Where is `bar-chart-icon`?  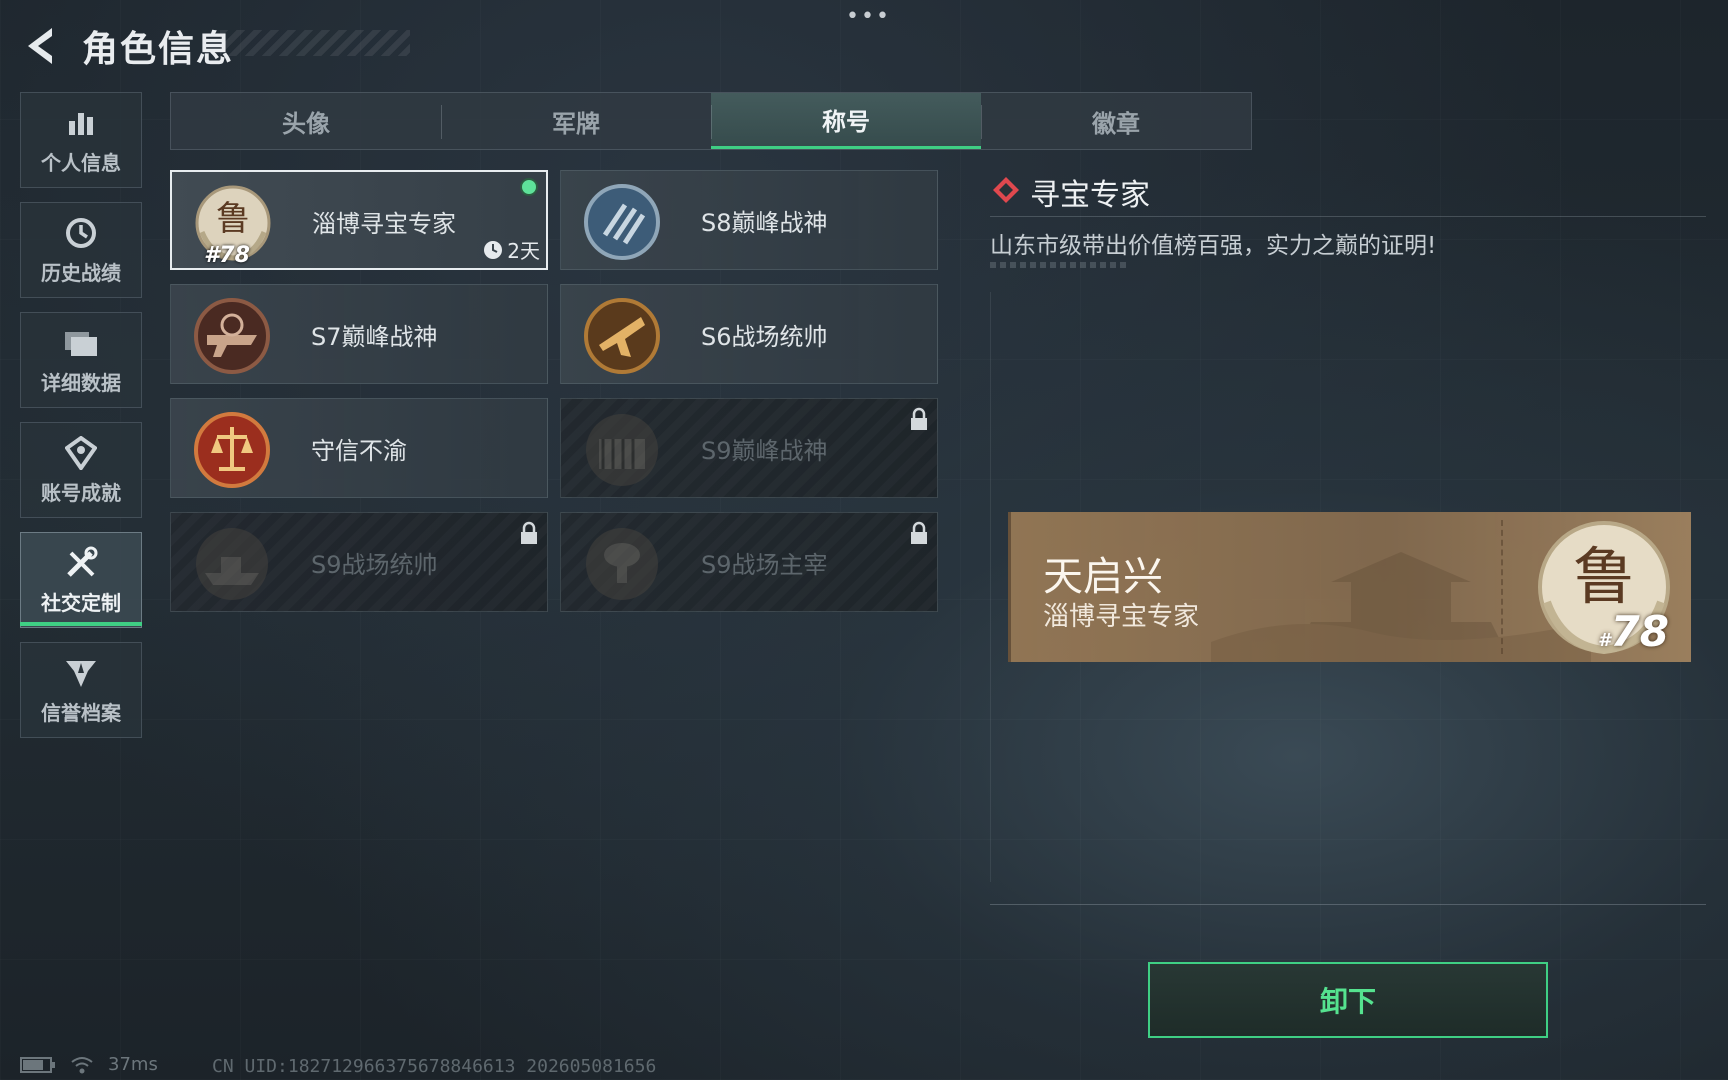
bar-chart-icon is located at coordinates (81, 123).